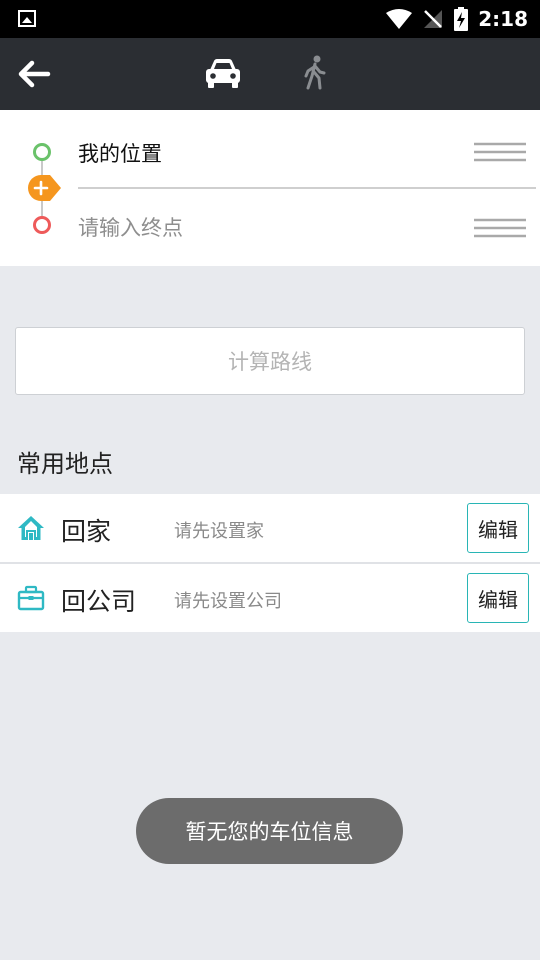 The height and width of the screenshot is (960, 540). I want to click on back-button, so click(34, 74).